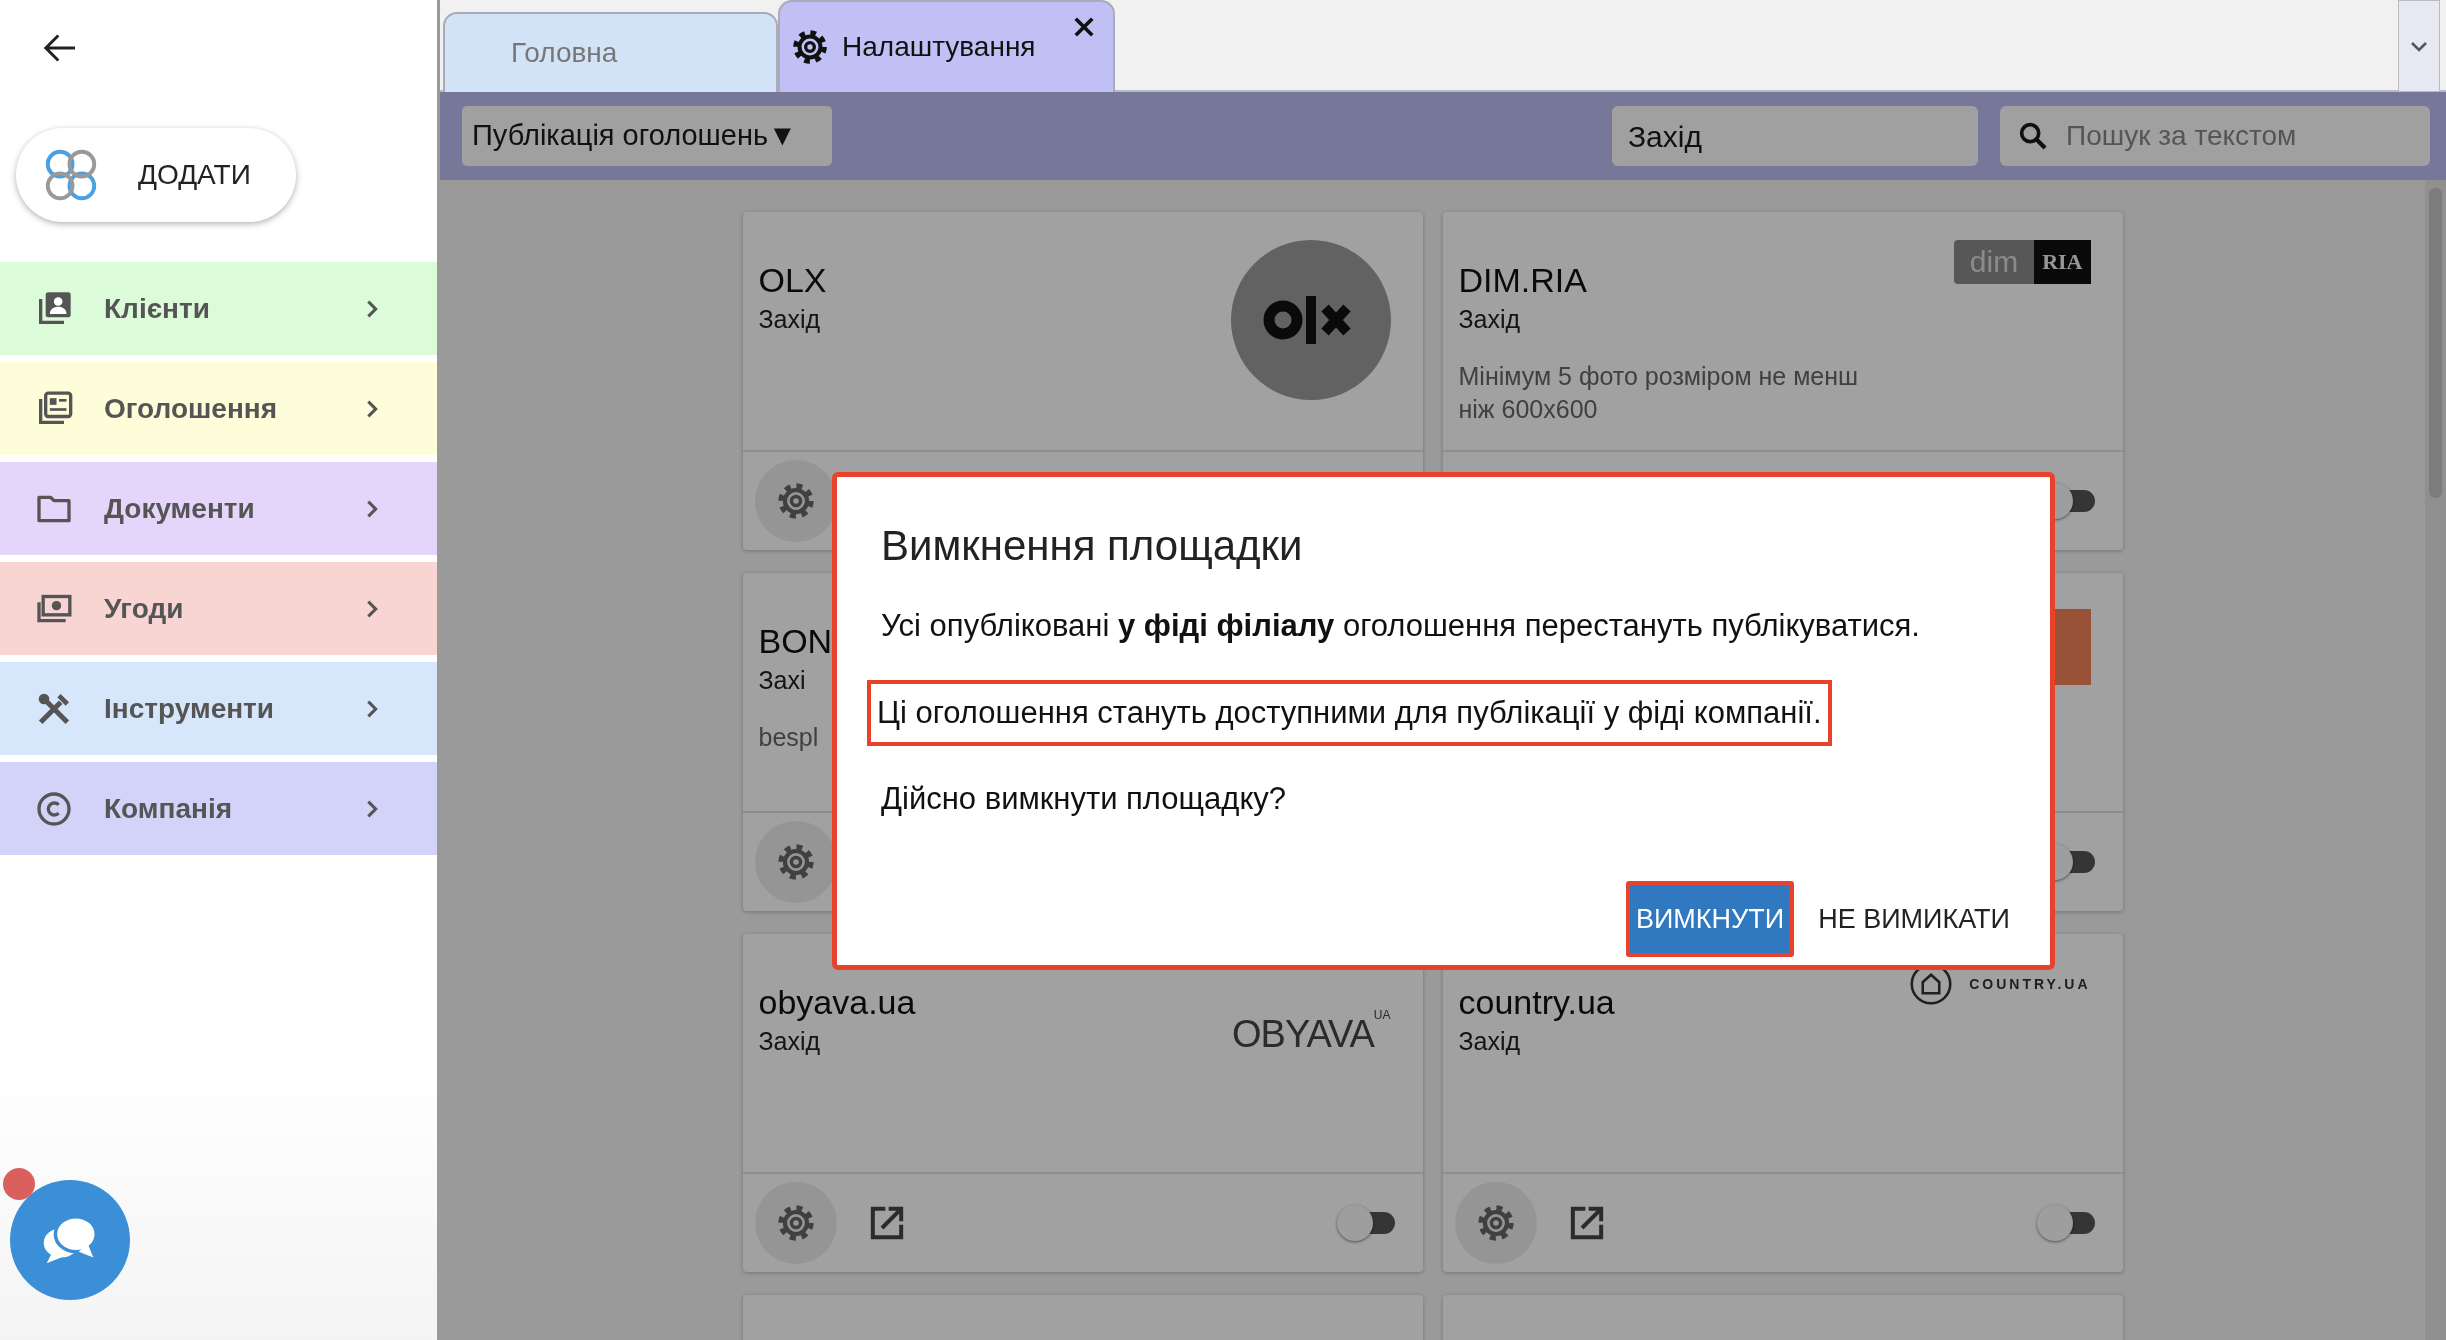 The height and width of the screenshot is (1340, 2446). I want to click on tab: Головна, so click(610, 52).